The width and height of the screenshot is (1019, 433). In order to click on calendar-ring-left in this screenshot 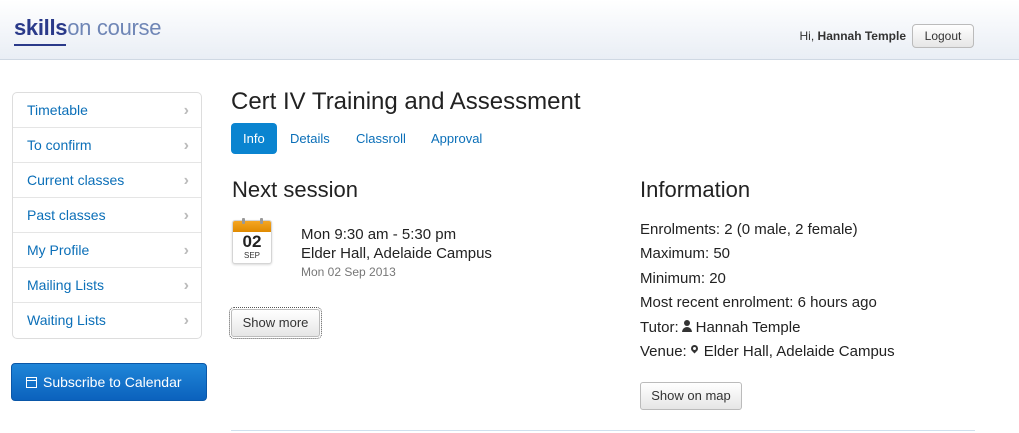, I will do `click(243, 221)`.